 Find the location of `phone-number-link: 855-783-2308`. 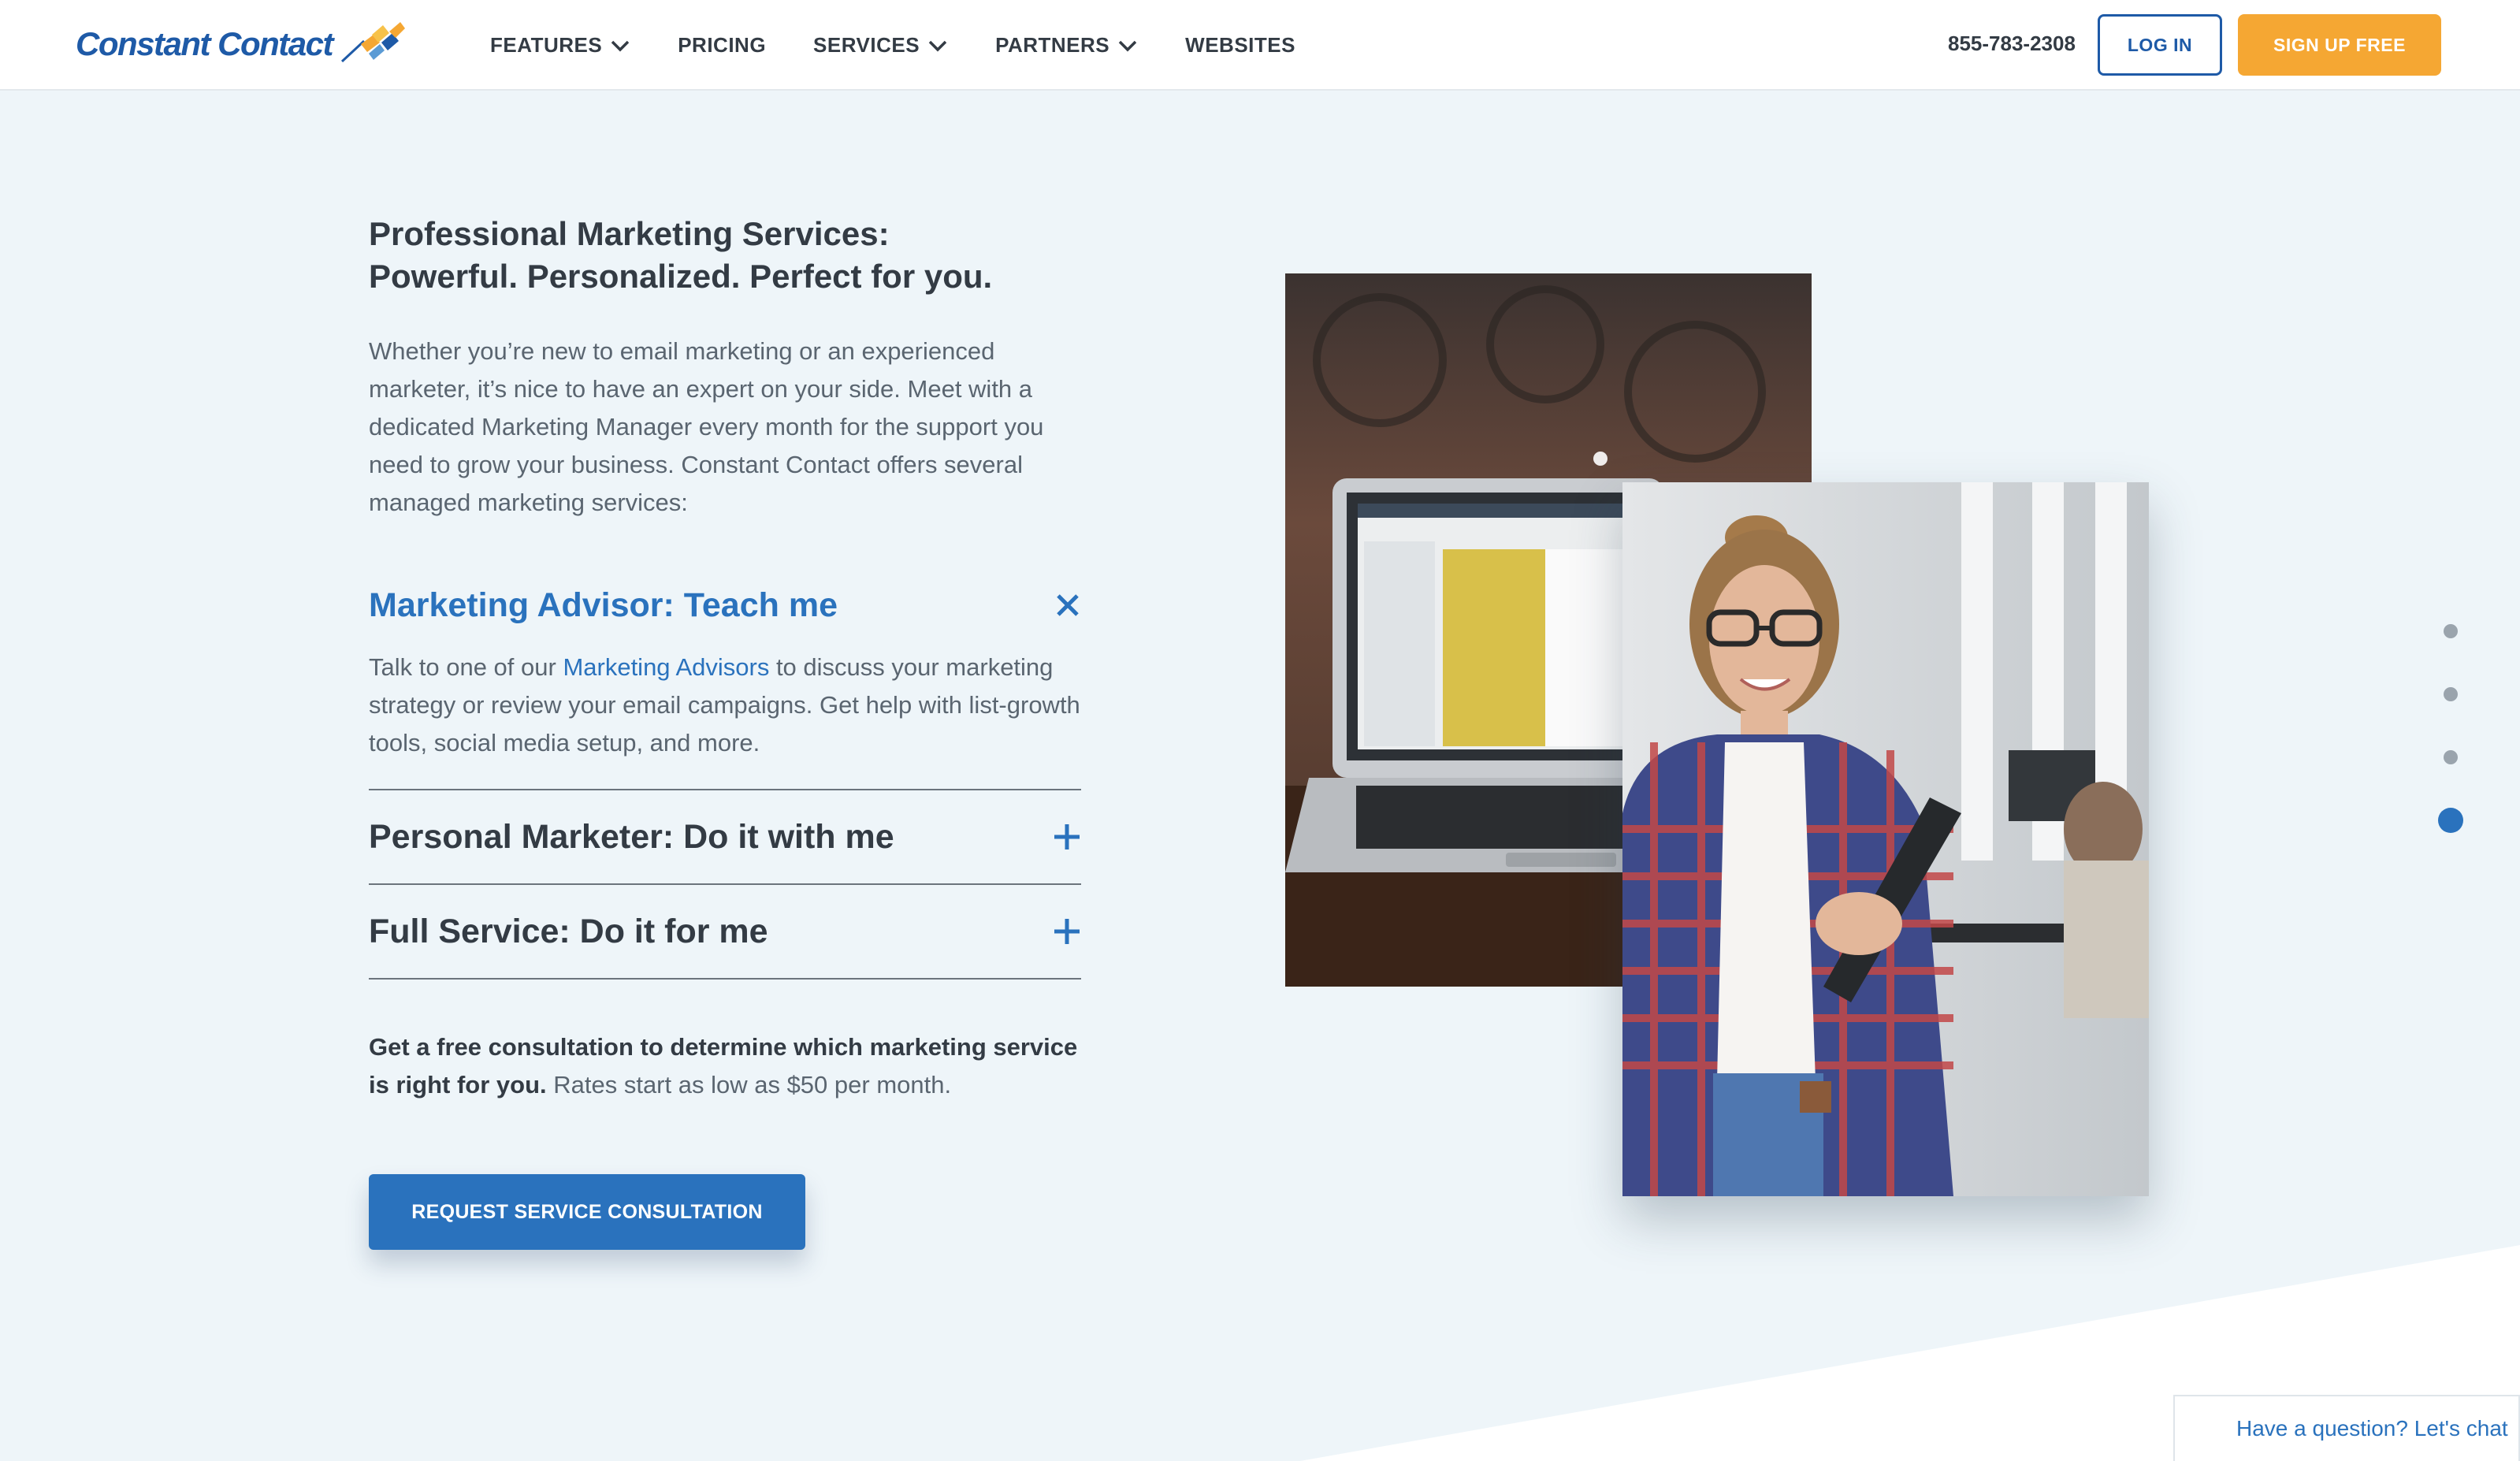

phone-number-link: 855-783-2308 is located at coordinates (2012, 44).